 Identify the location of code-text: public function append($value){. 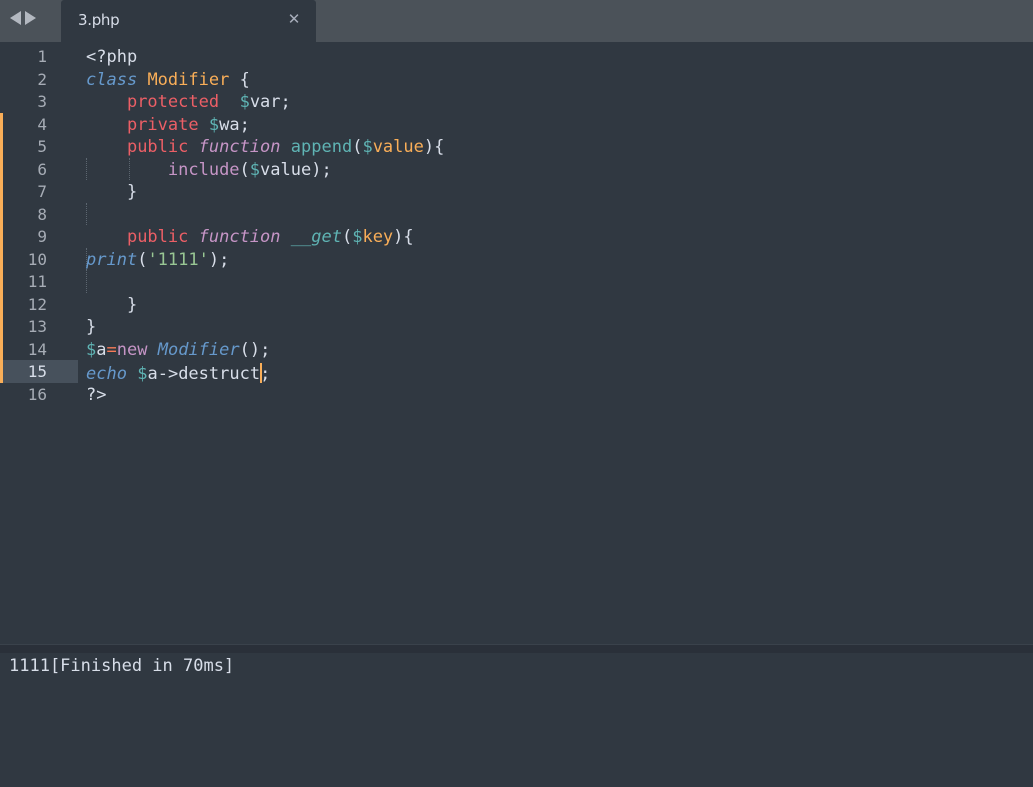
(265, 147).